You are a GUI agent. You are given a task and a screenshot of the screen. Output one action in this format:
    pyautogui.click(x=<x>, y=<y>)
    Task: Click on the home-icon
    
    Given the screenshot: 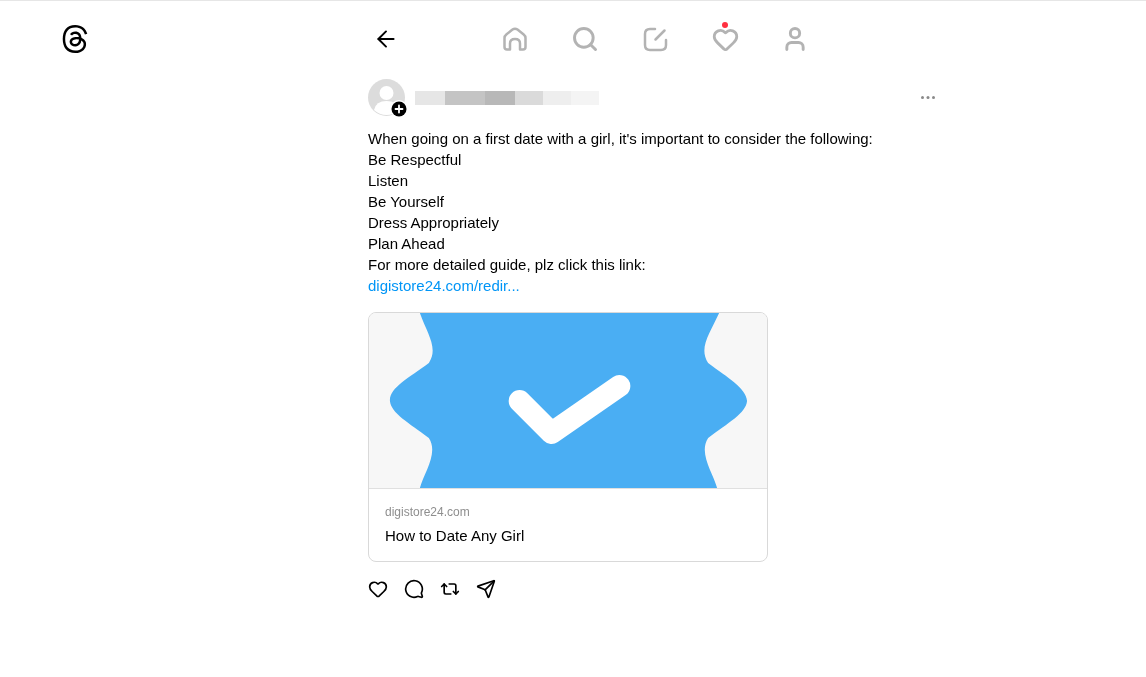 What is the action you would take?
    pyautogui.click(x=515, y=39)
    